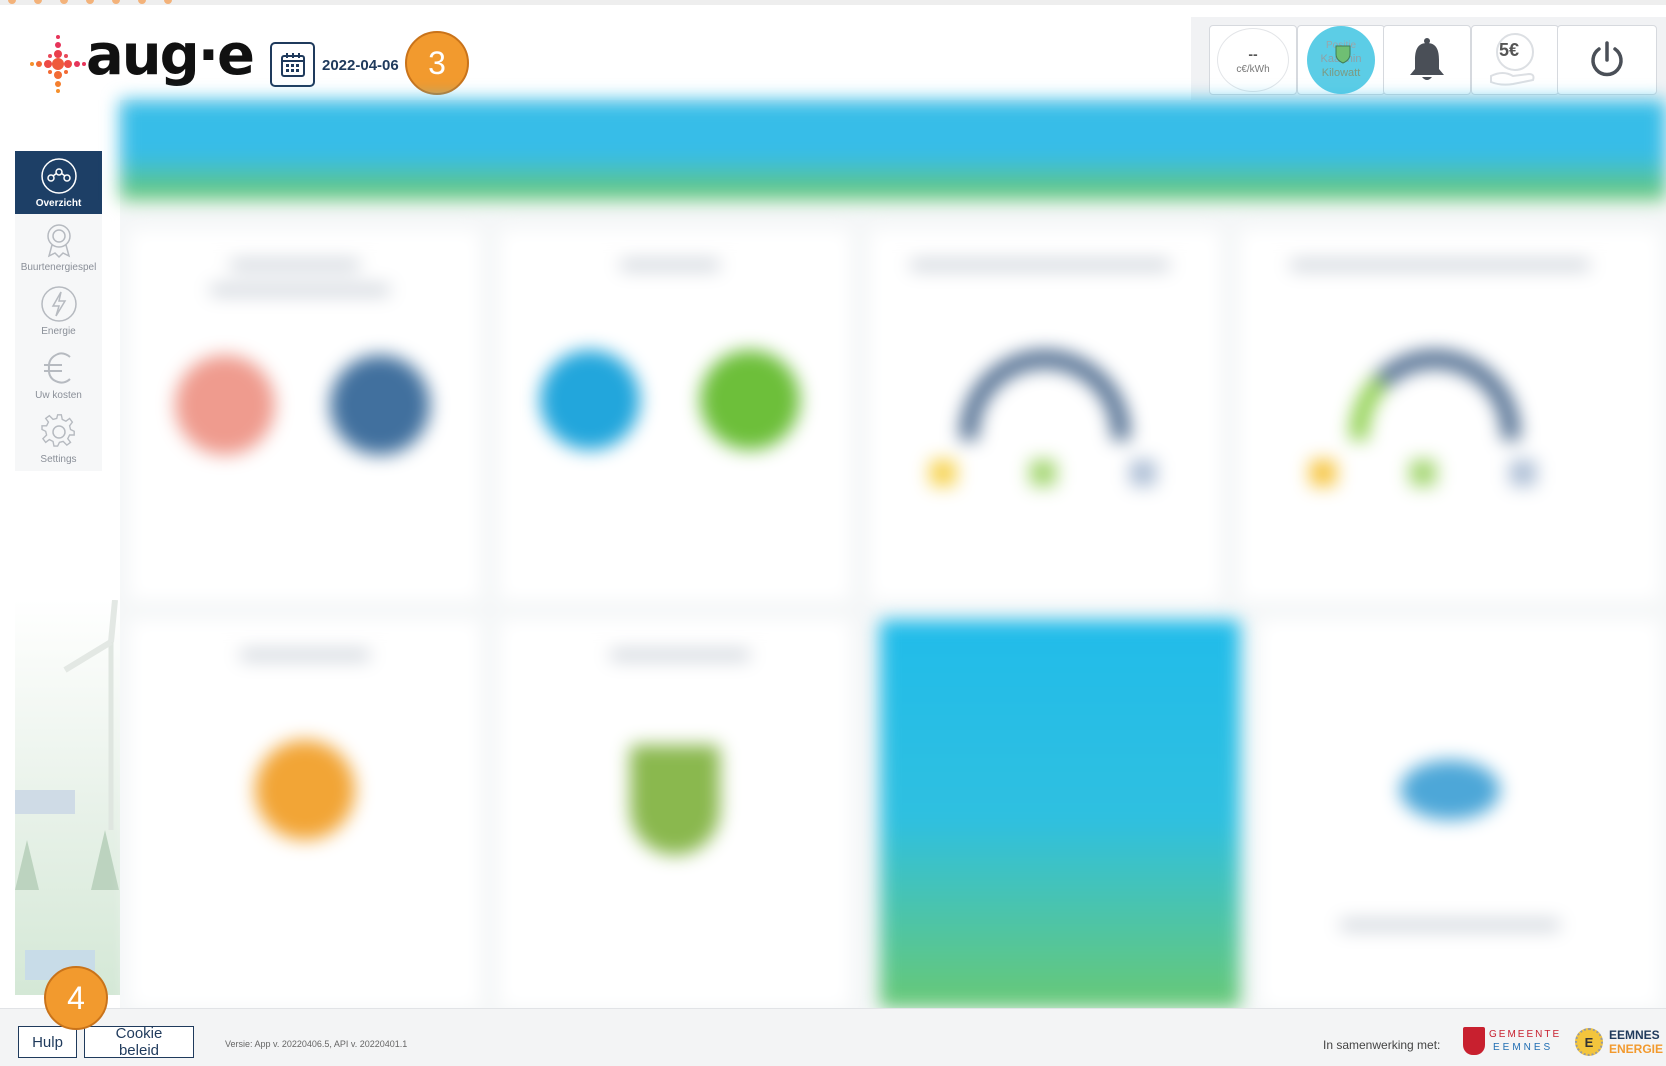  I want to click on eemnes-energie-logo: E EEMNES ENERGIE, so click(1619, 1043).